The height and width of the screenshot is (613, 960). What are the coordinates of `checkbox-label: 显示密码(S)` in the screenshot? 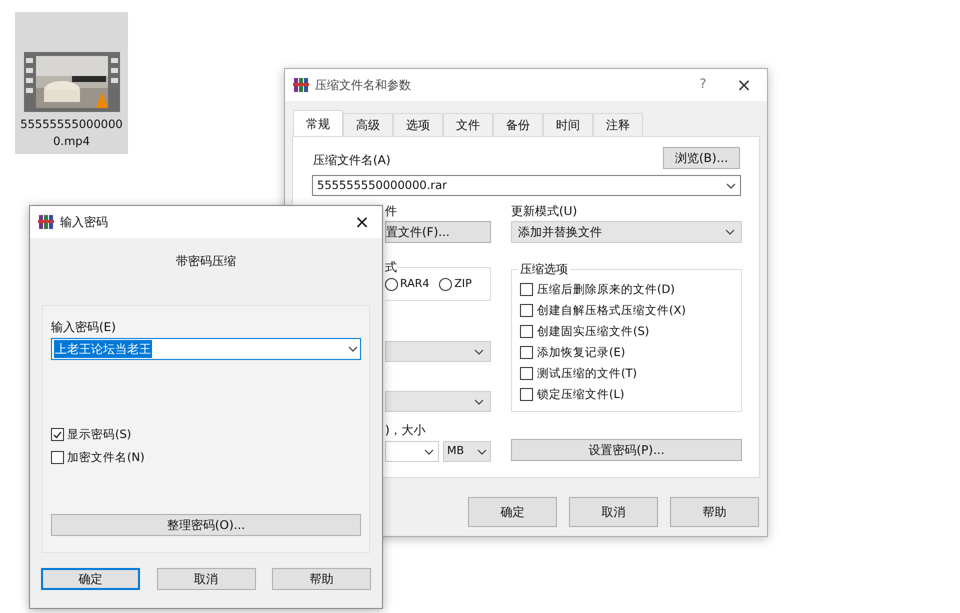 It's located at (99, 434).